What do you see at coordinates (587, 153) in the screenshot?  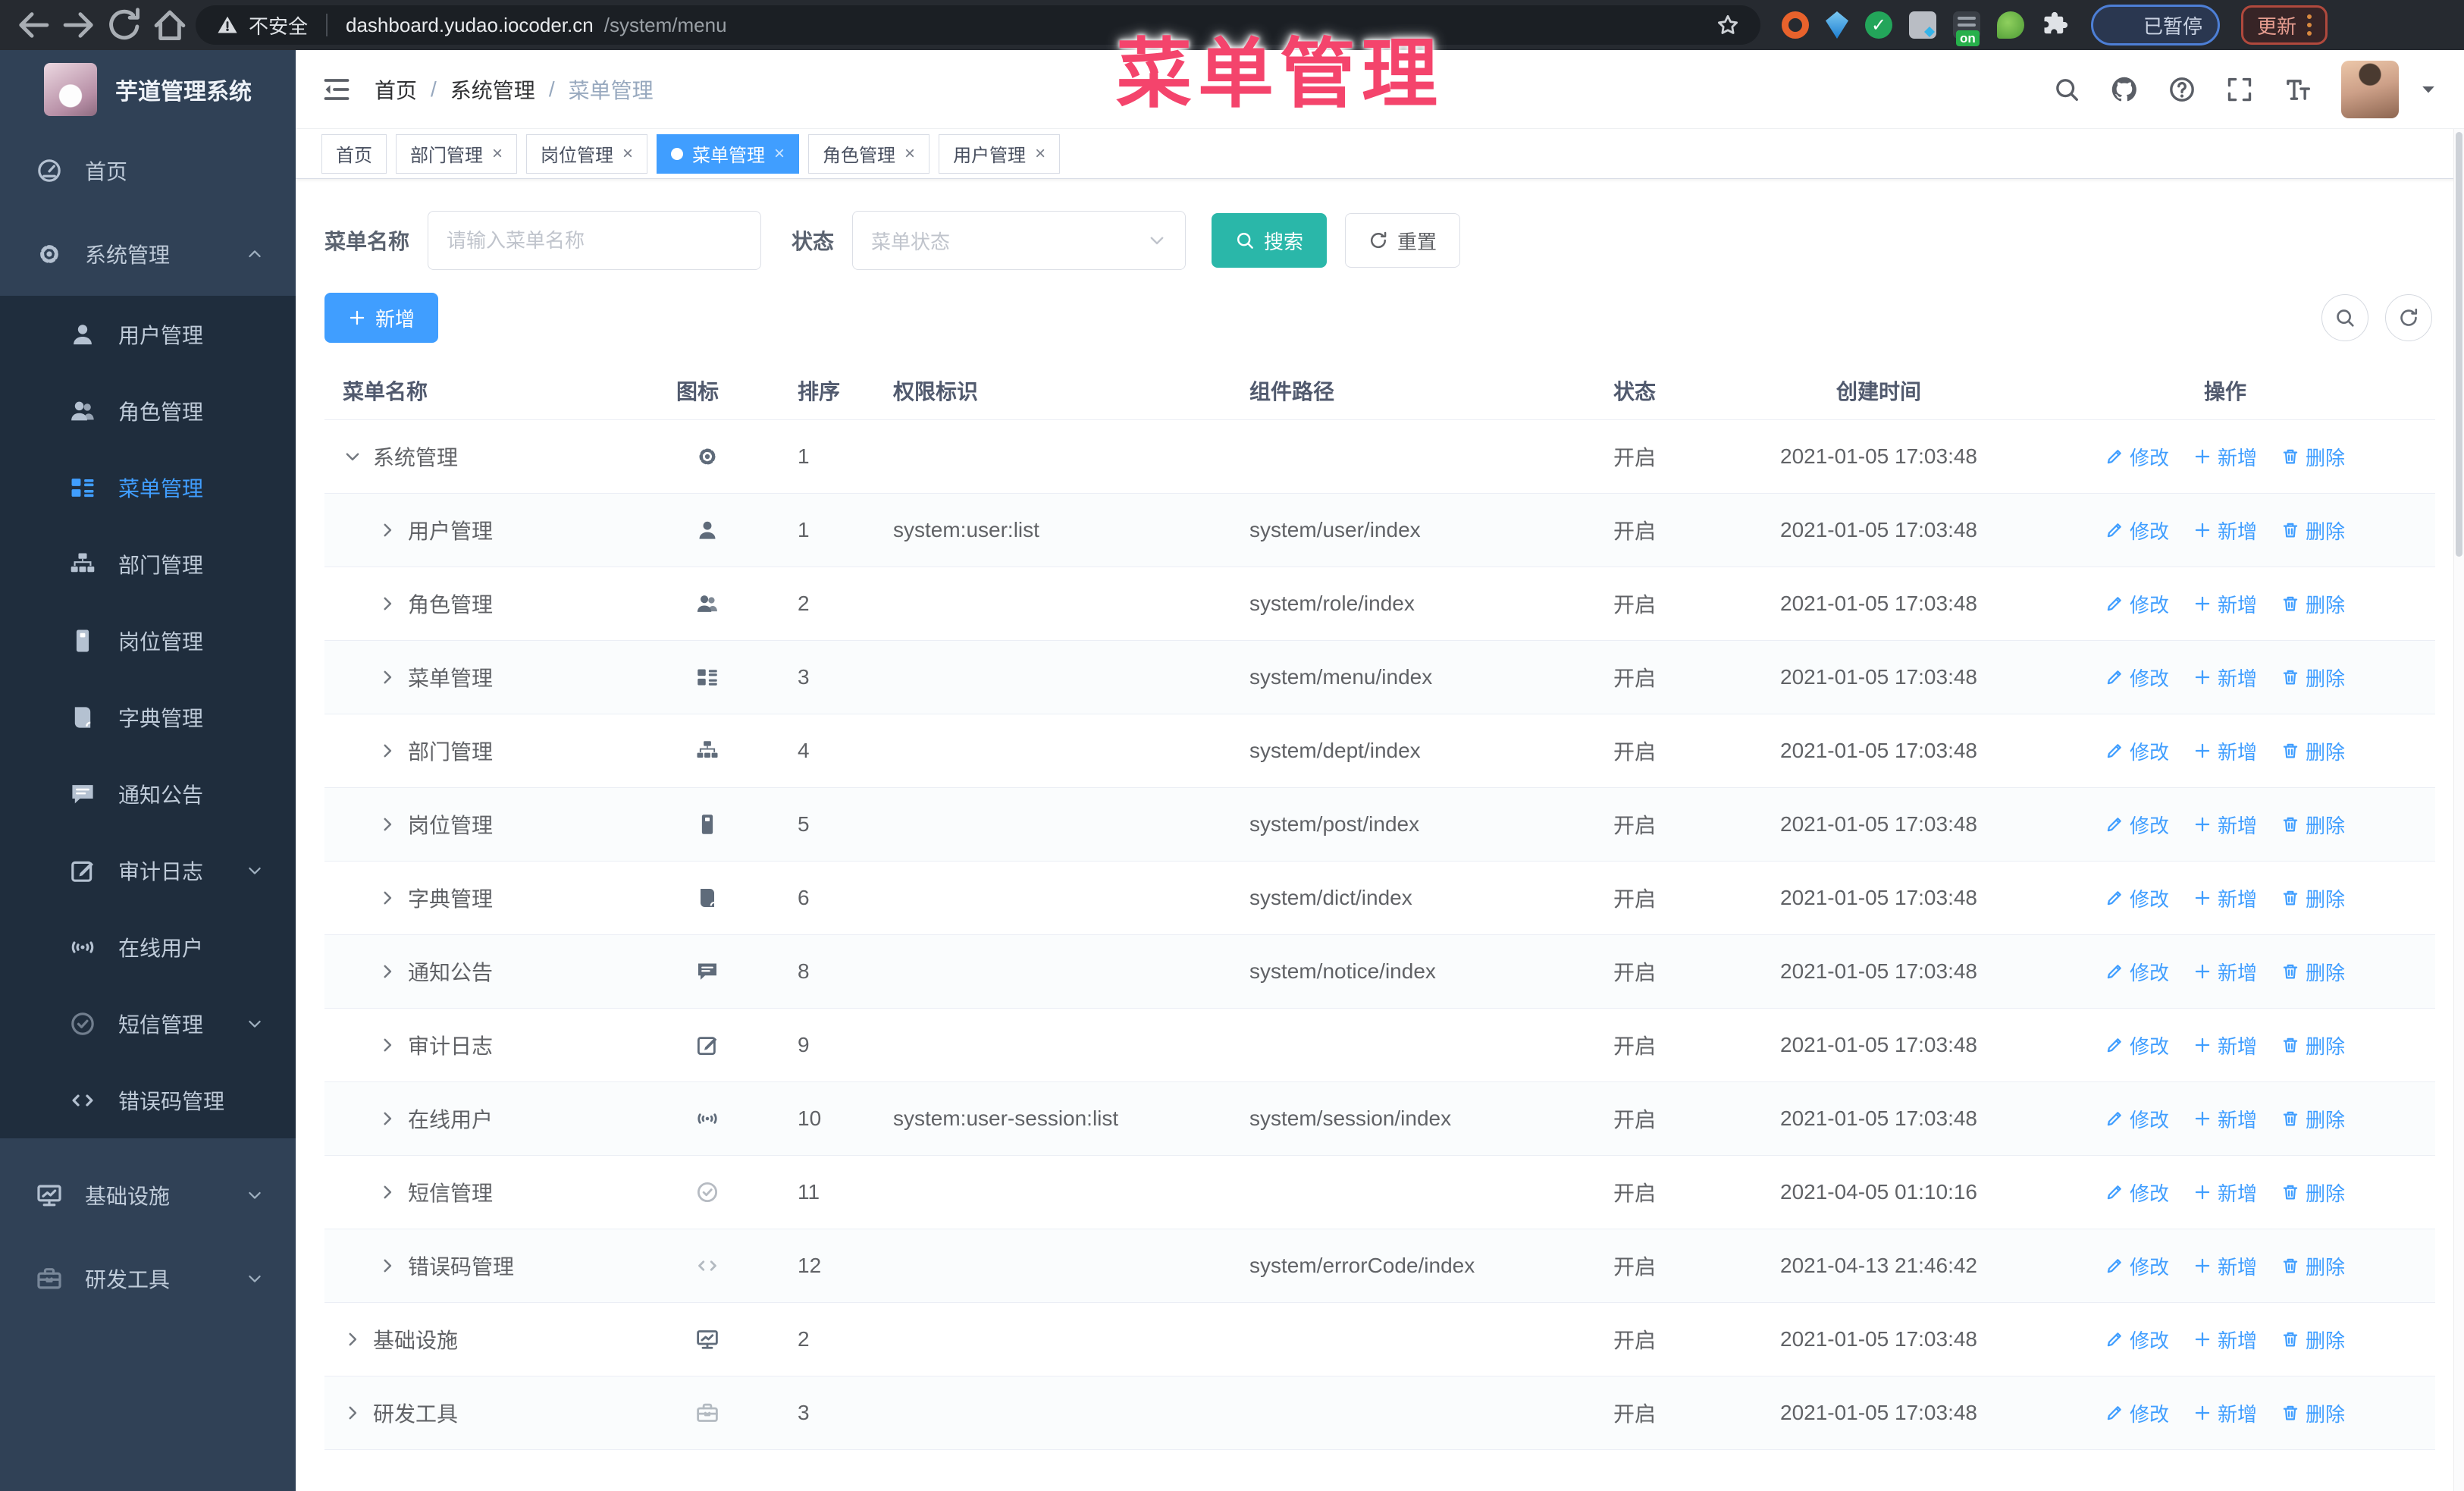 I see `tab-岗位管理: 岗位管理 ×` at bounding box center [587, 153].